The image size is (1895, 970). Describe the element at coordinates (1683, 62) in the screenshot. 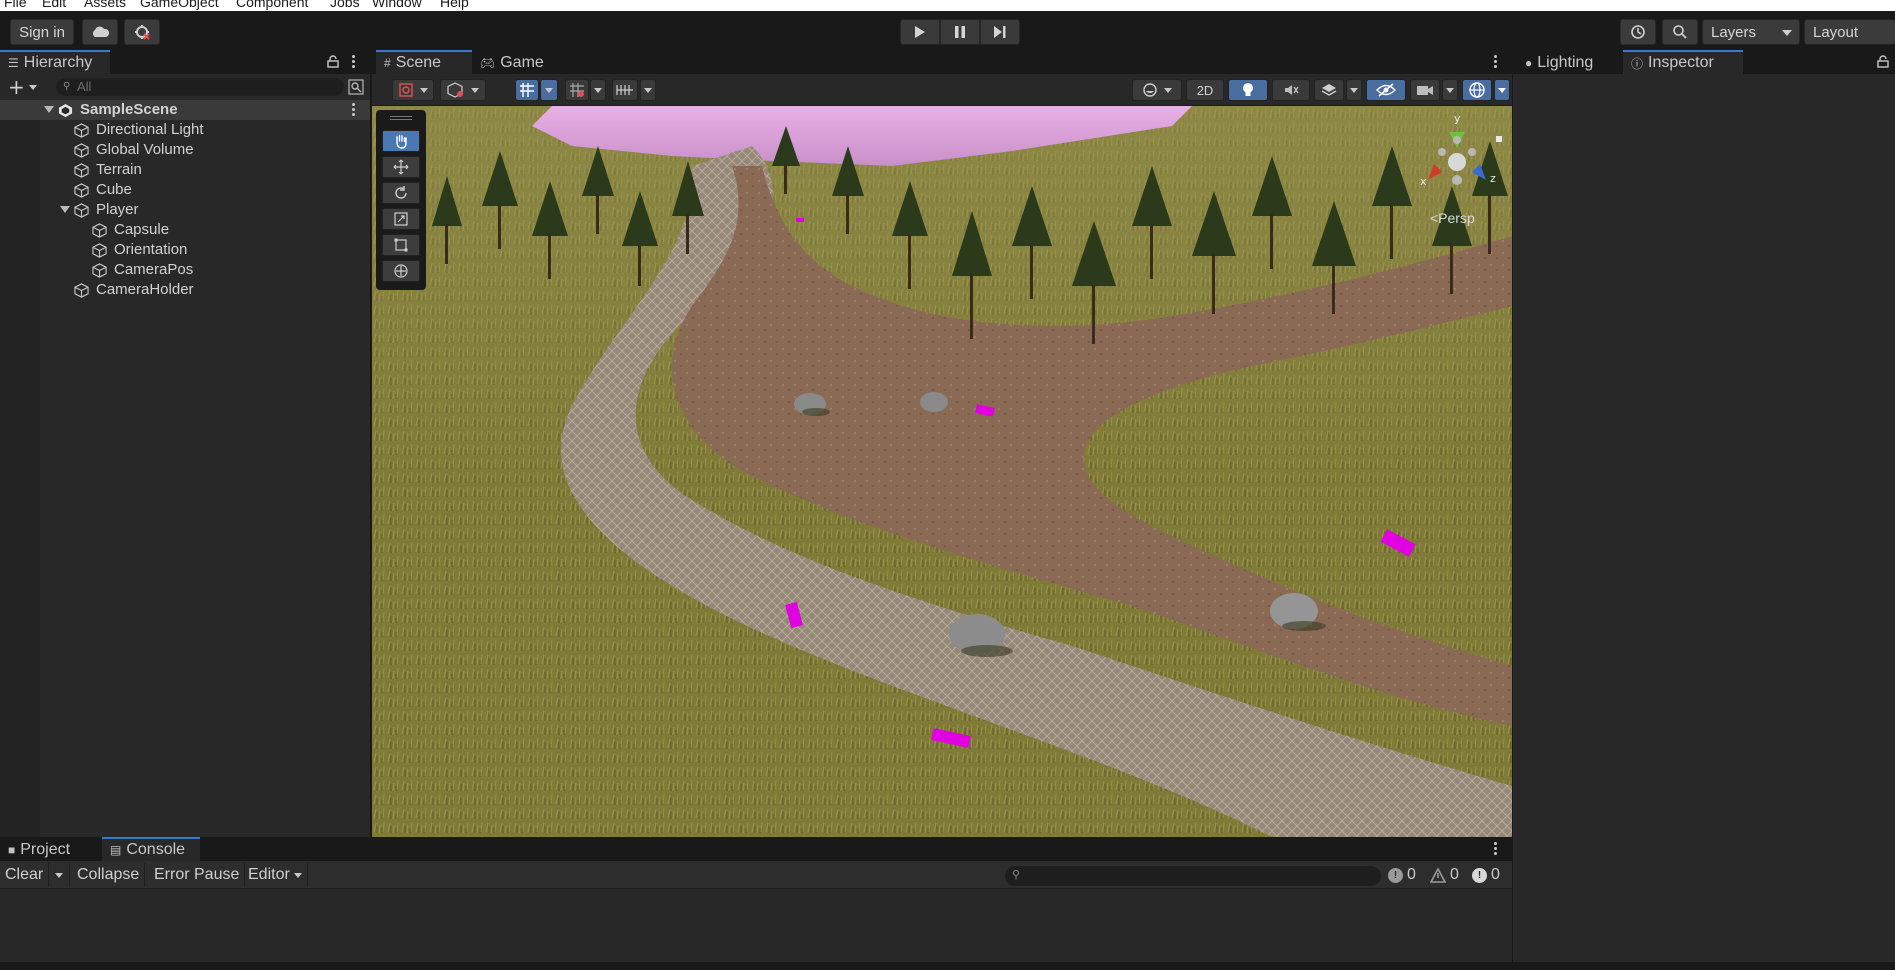

I see `tab-inspector: ⓘ Inspector` at that location.